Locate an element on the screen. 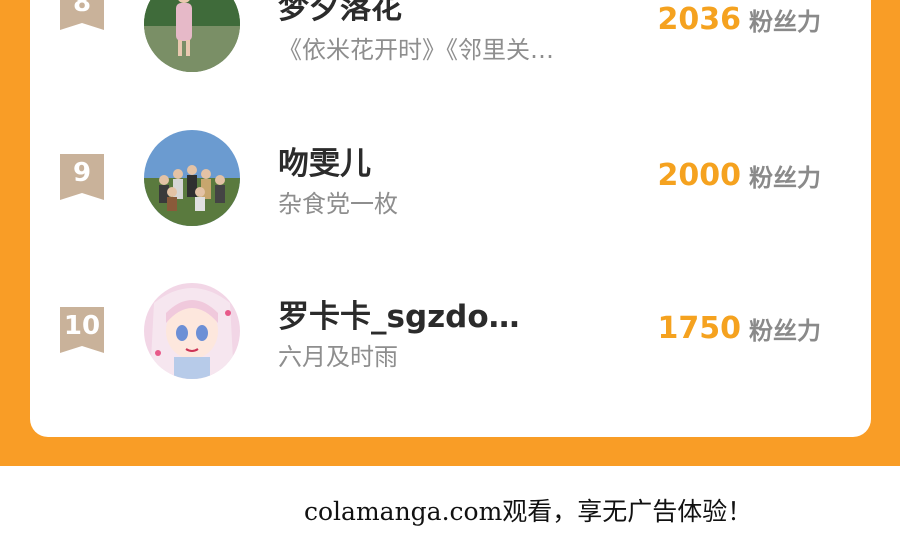  rank-badge: 8 is located at coordinates (82, 15).